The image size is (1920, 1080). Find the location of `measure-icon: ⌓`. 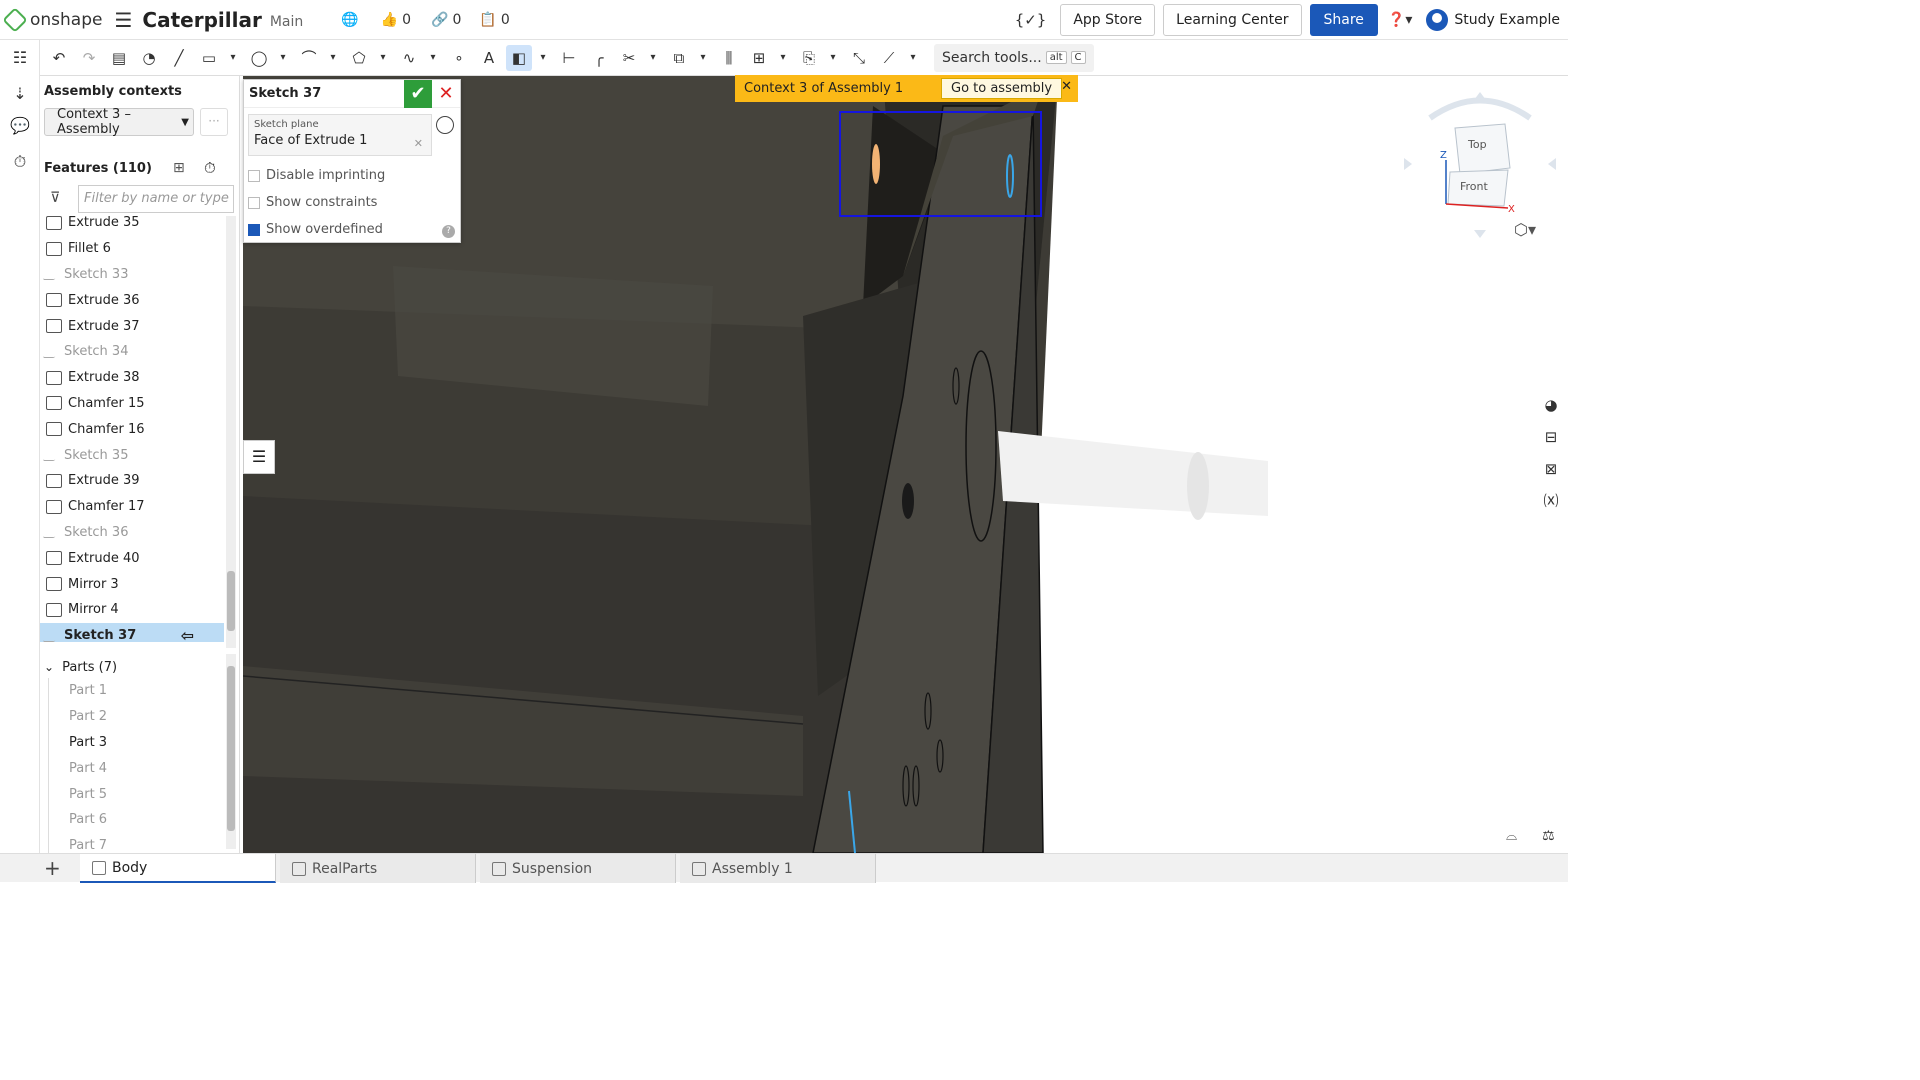

measure-icon: ⌓ is located at coordinates (1511, 836).